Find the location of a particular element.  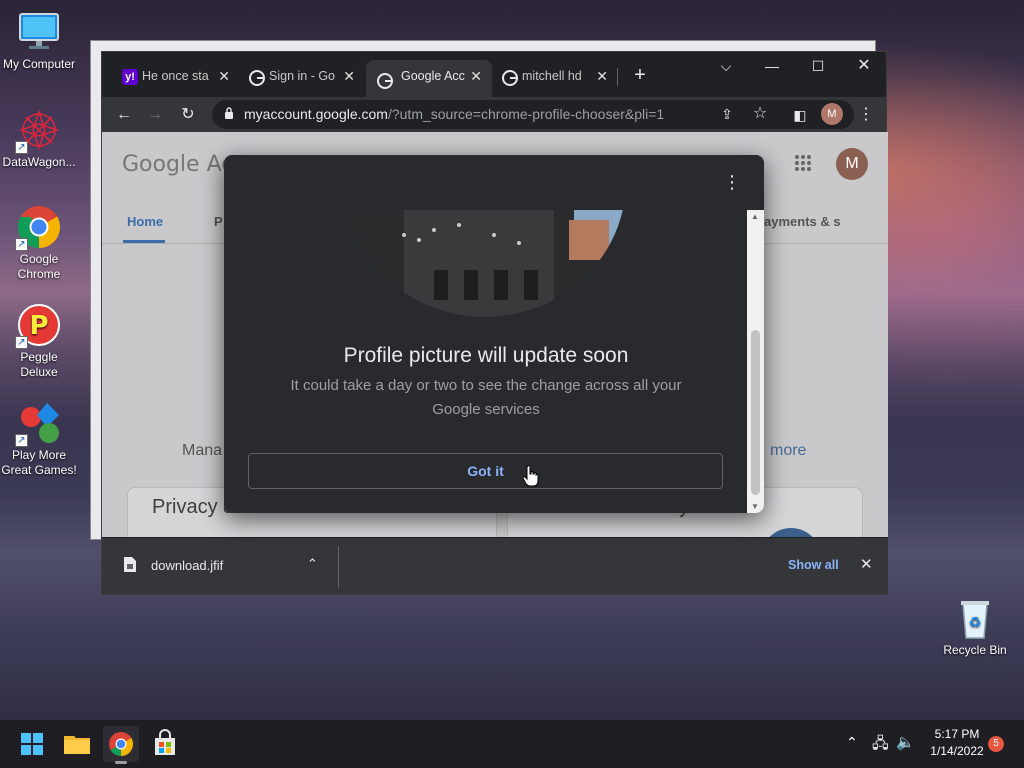

monitor-icon is located at coordinates (39, 32).